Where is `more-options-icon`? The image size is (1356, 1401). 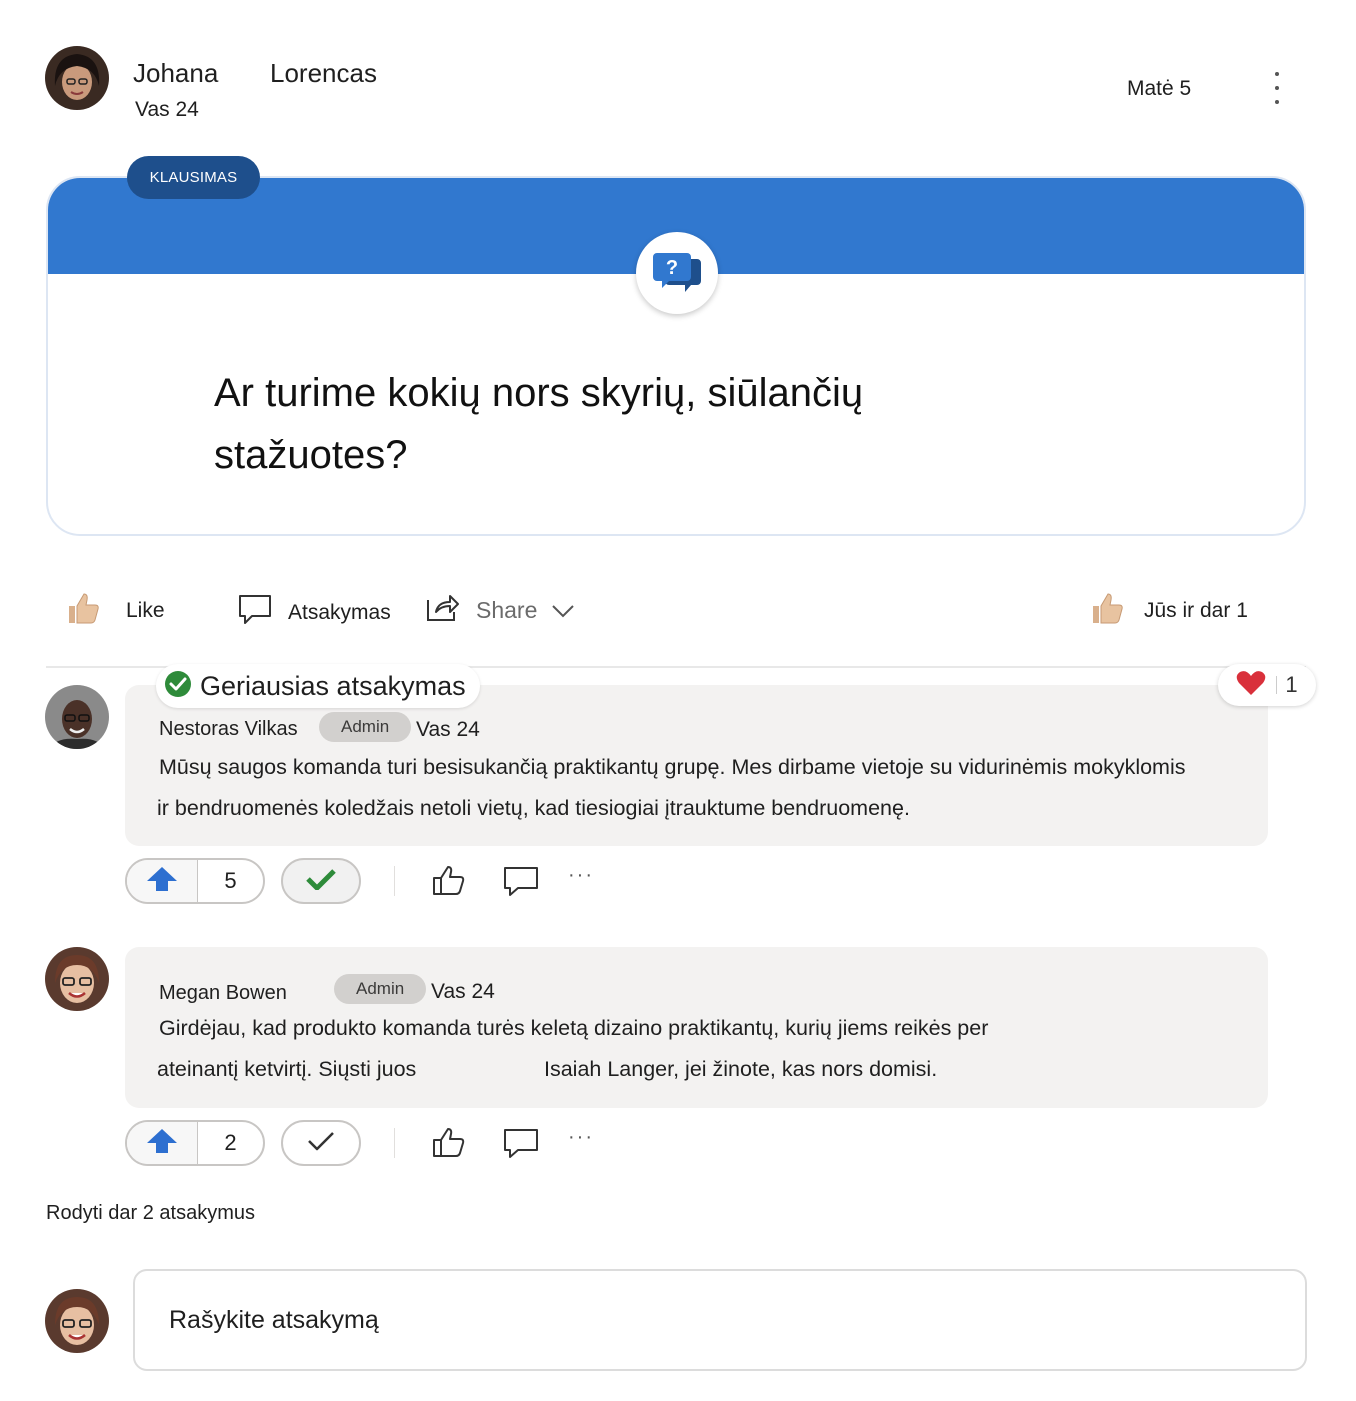
more-options-icon is located at coordinates (1277, 88).